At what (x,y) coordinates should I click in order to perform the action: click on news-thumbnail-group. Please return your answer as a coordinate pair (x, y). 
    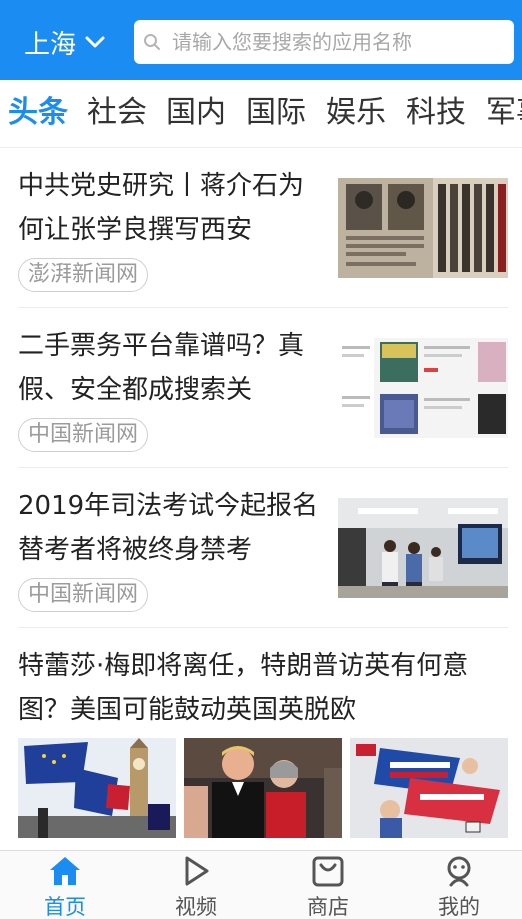
    Looking at the image, I should click on (263, 788).